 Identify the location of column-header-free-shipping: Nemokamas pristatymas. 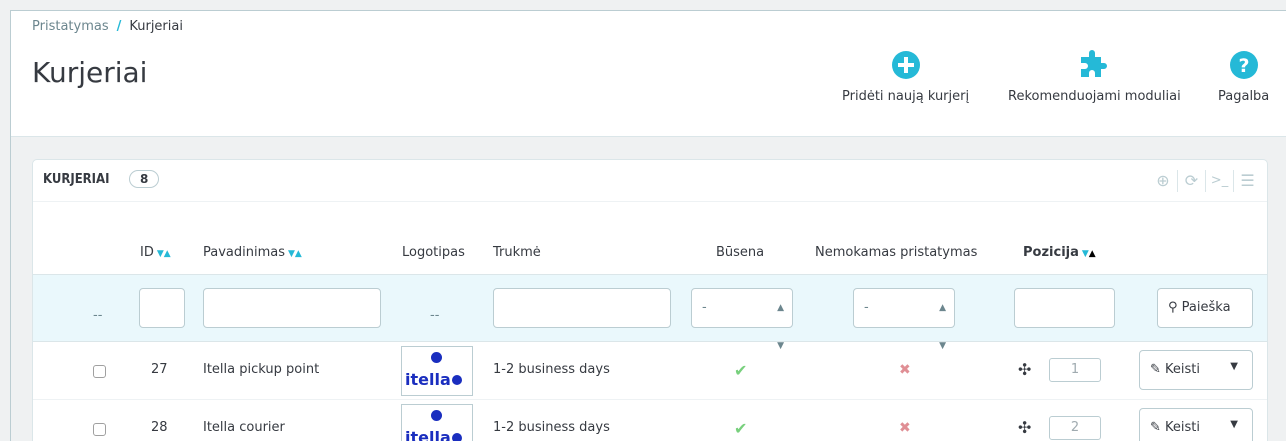
(896, 252).